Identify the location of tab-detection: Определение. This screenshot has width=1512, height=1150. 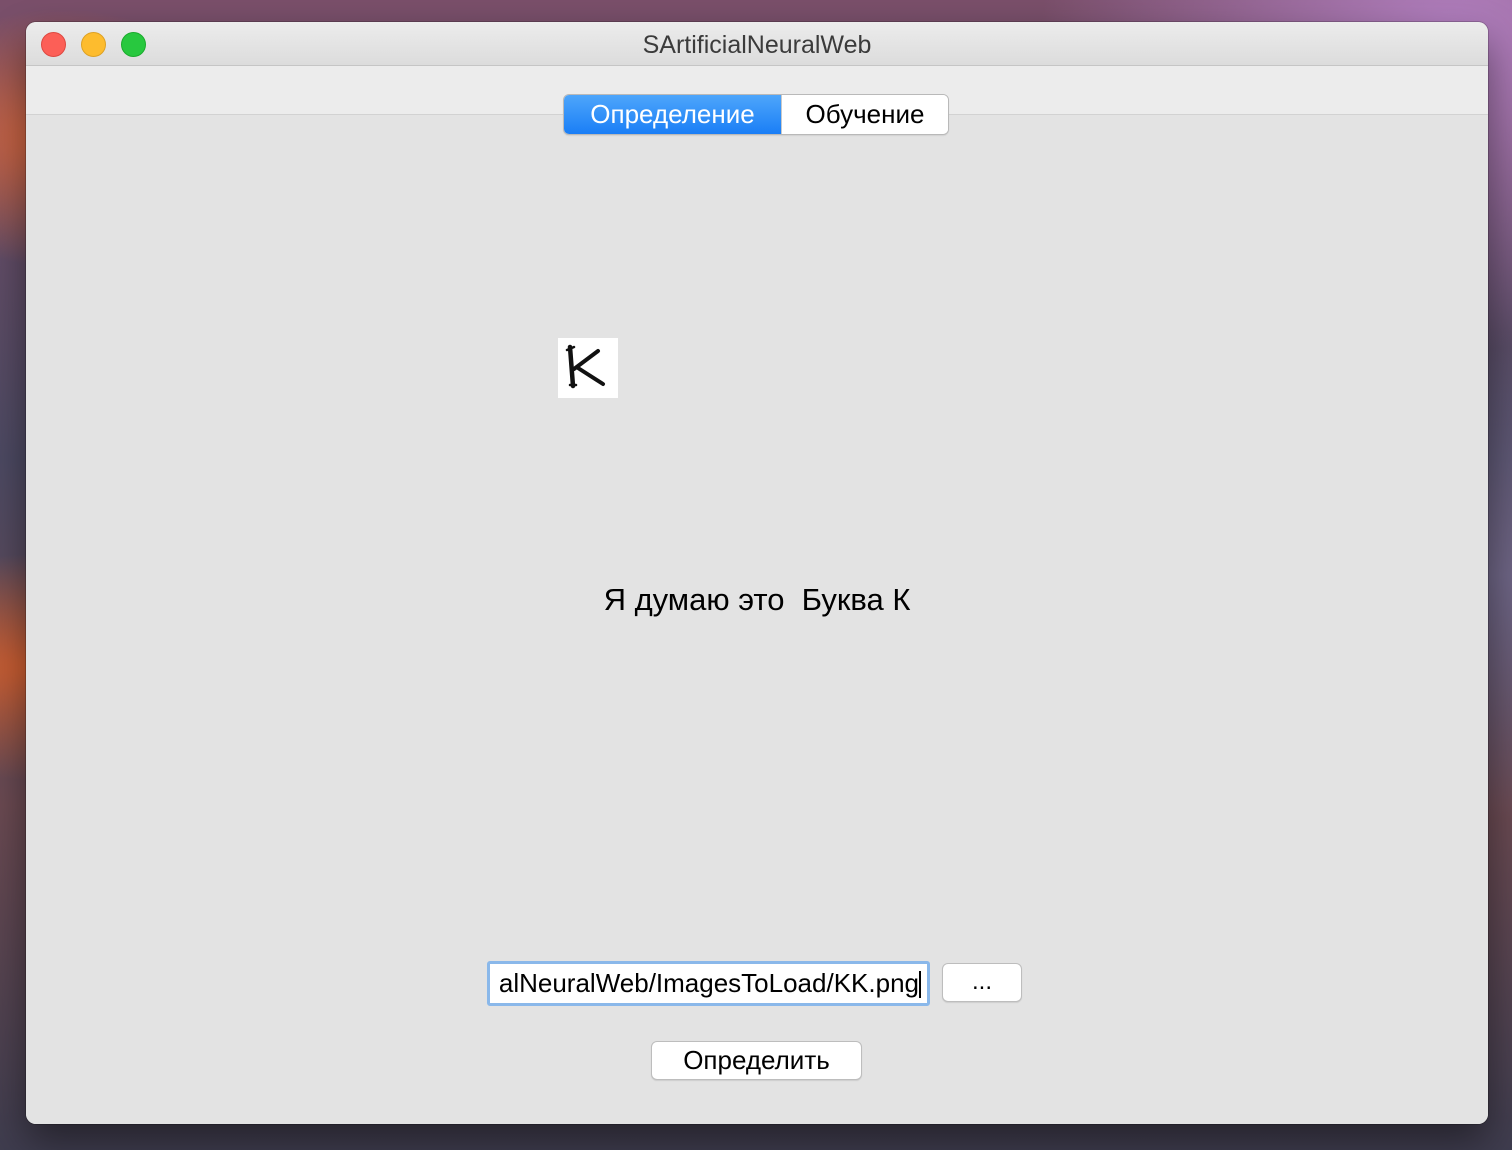
(672, 114).